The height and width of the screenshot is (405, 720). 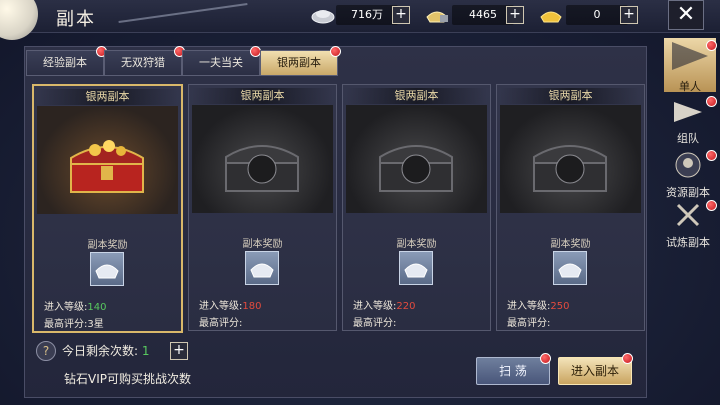 I want to click on entry-level: 进入等级:140, so click(x=75, y=305).